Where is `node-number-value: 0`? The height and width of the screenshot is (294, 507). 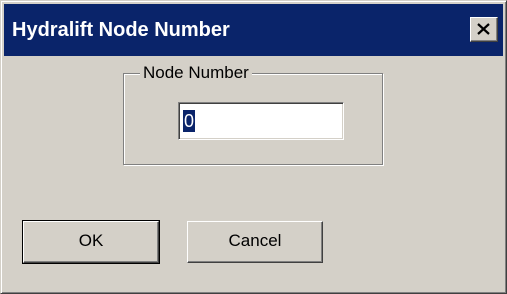
node-number-value: 0 is located at coordinates (189, 121).